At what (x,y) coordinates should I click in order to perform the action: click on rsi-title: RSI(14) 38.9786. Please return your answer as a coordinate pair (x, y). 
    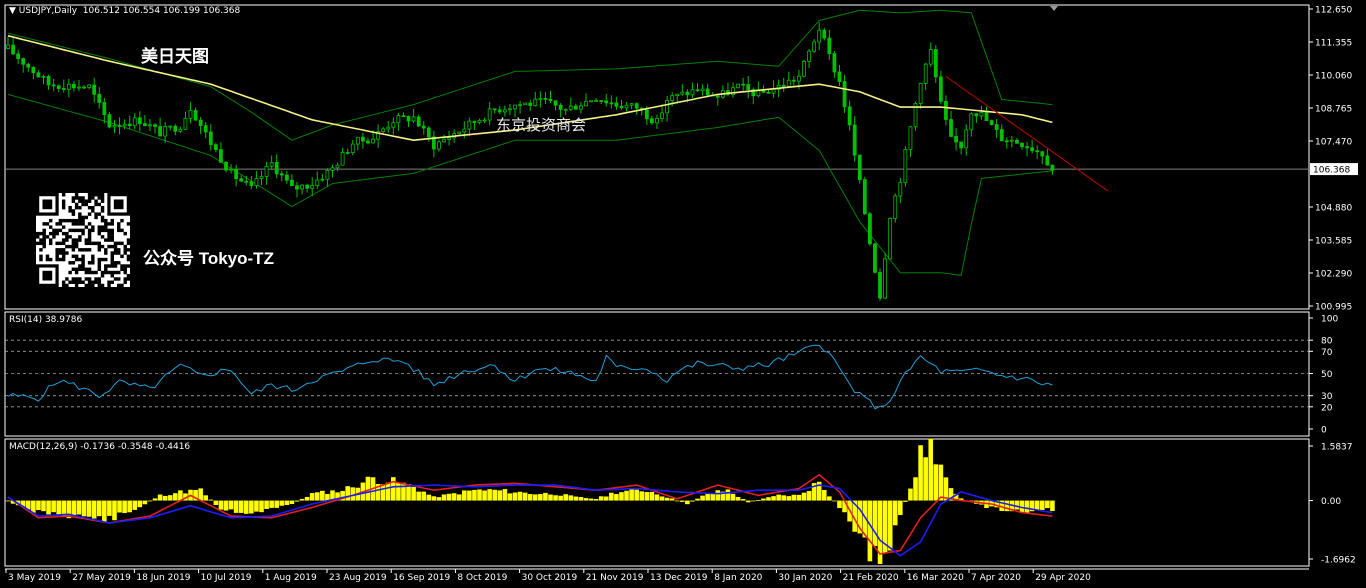
    Looking at the image, I should click on (46, 320).